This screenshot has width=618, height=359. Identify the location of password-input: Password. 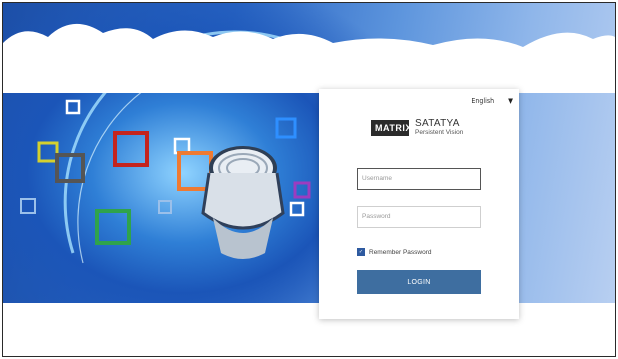
(419, 217).